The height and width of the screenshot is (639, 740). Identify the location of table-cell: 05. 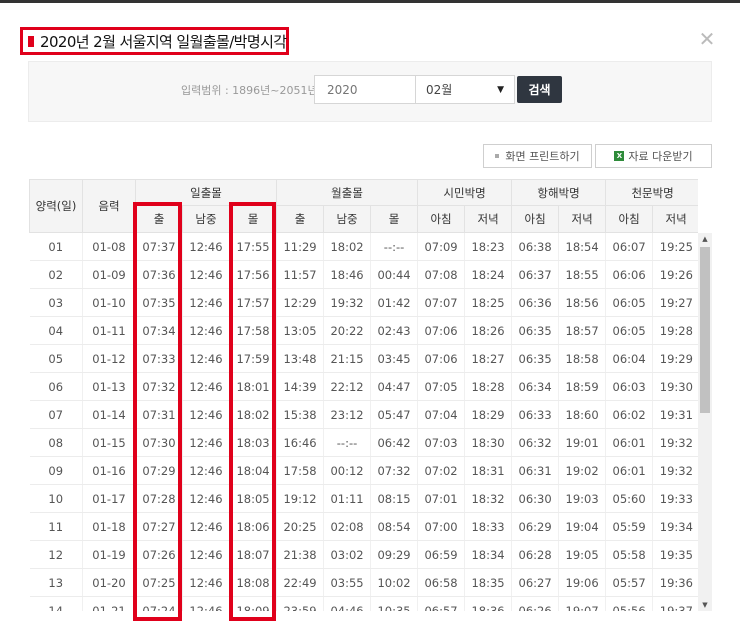
(56, 358).